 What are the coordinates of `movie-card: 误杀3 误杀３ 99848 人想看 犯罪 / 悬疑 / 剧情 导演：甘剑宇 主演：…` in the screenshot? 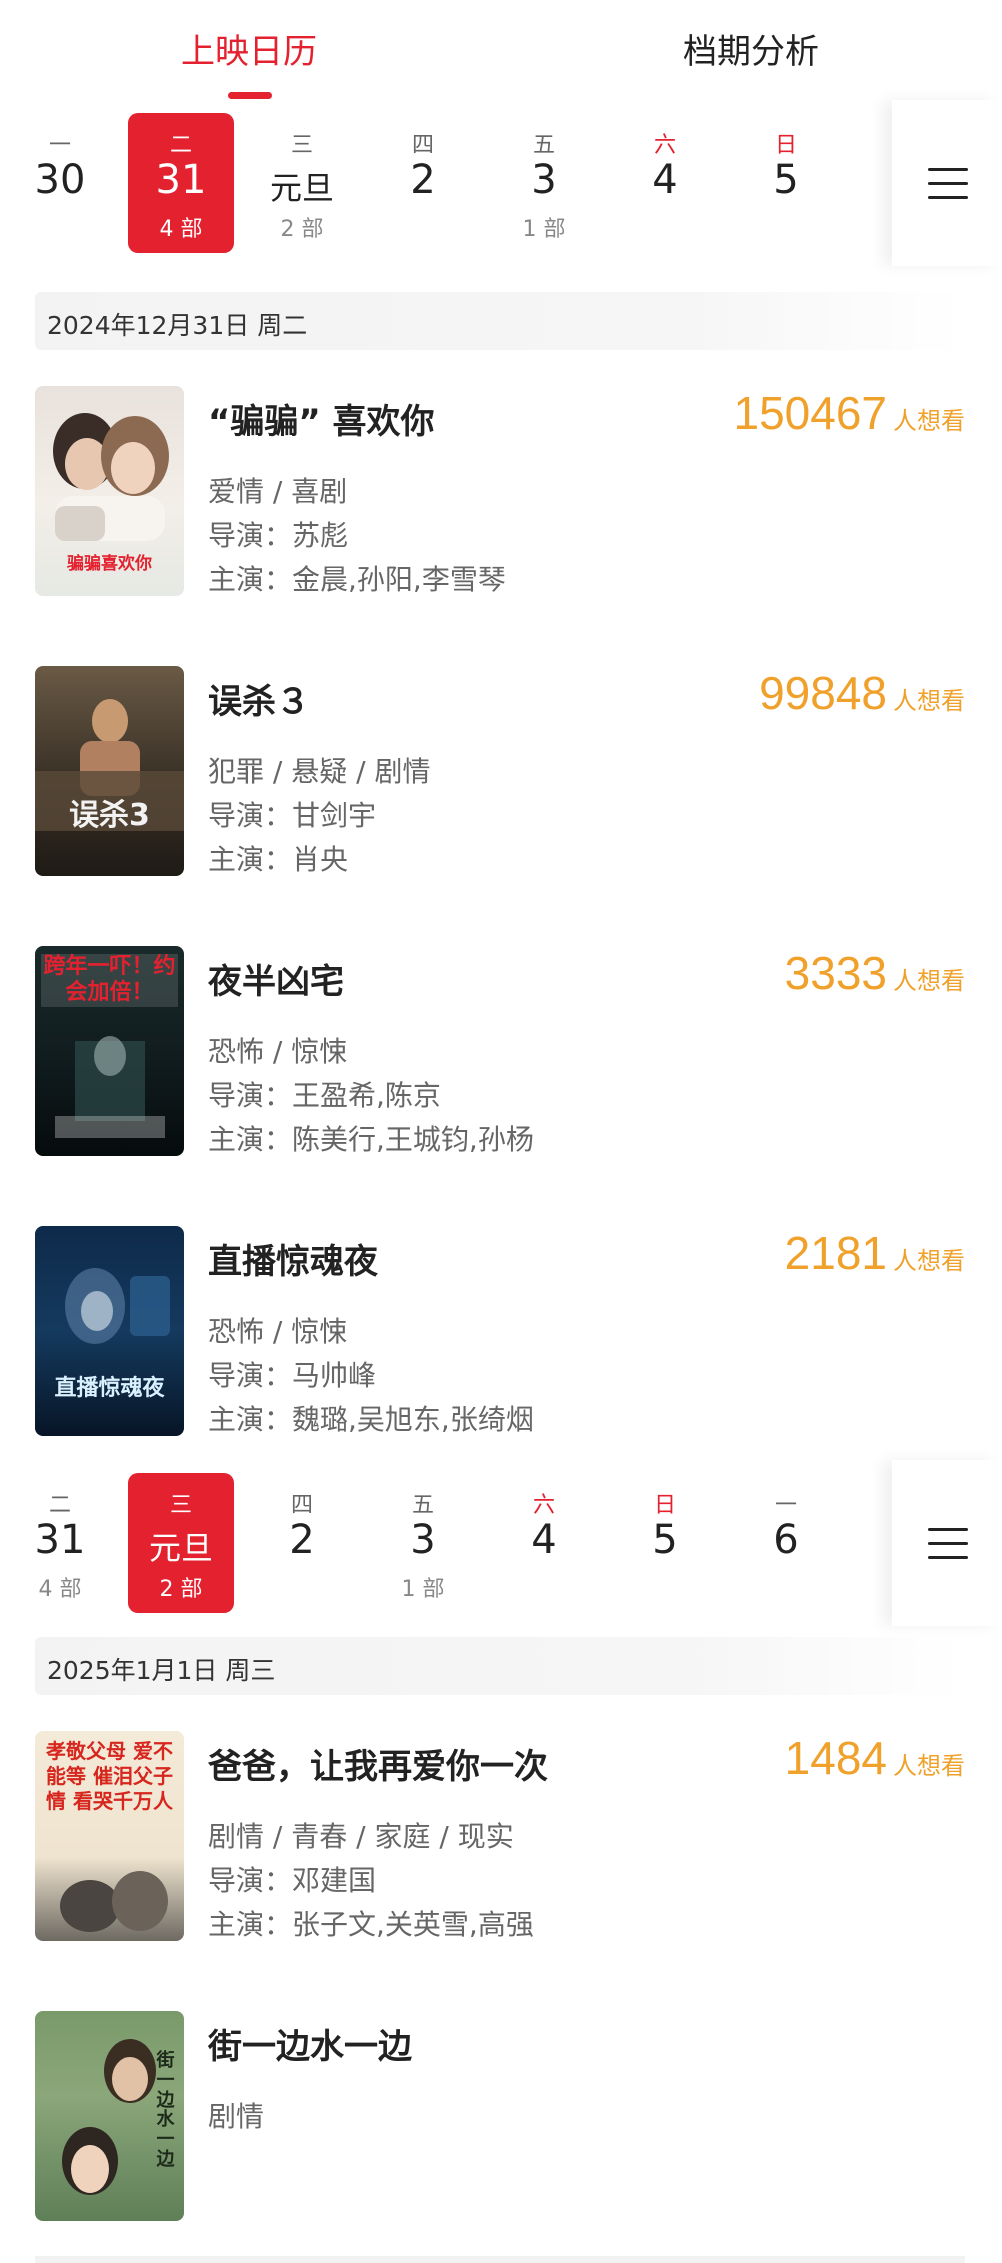 It's located at (500, 772).